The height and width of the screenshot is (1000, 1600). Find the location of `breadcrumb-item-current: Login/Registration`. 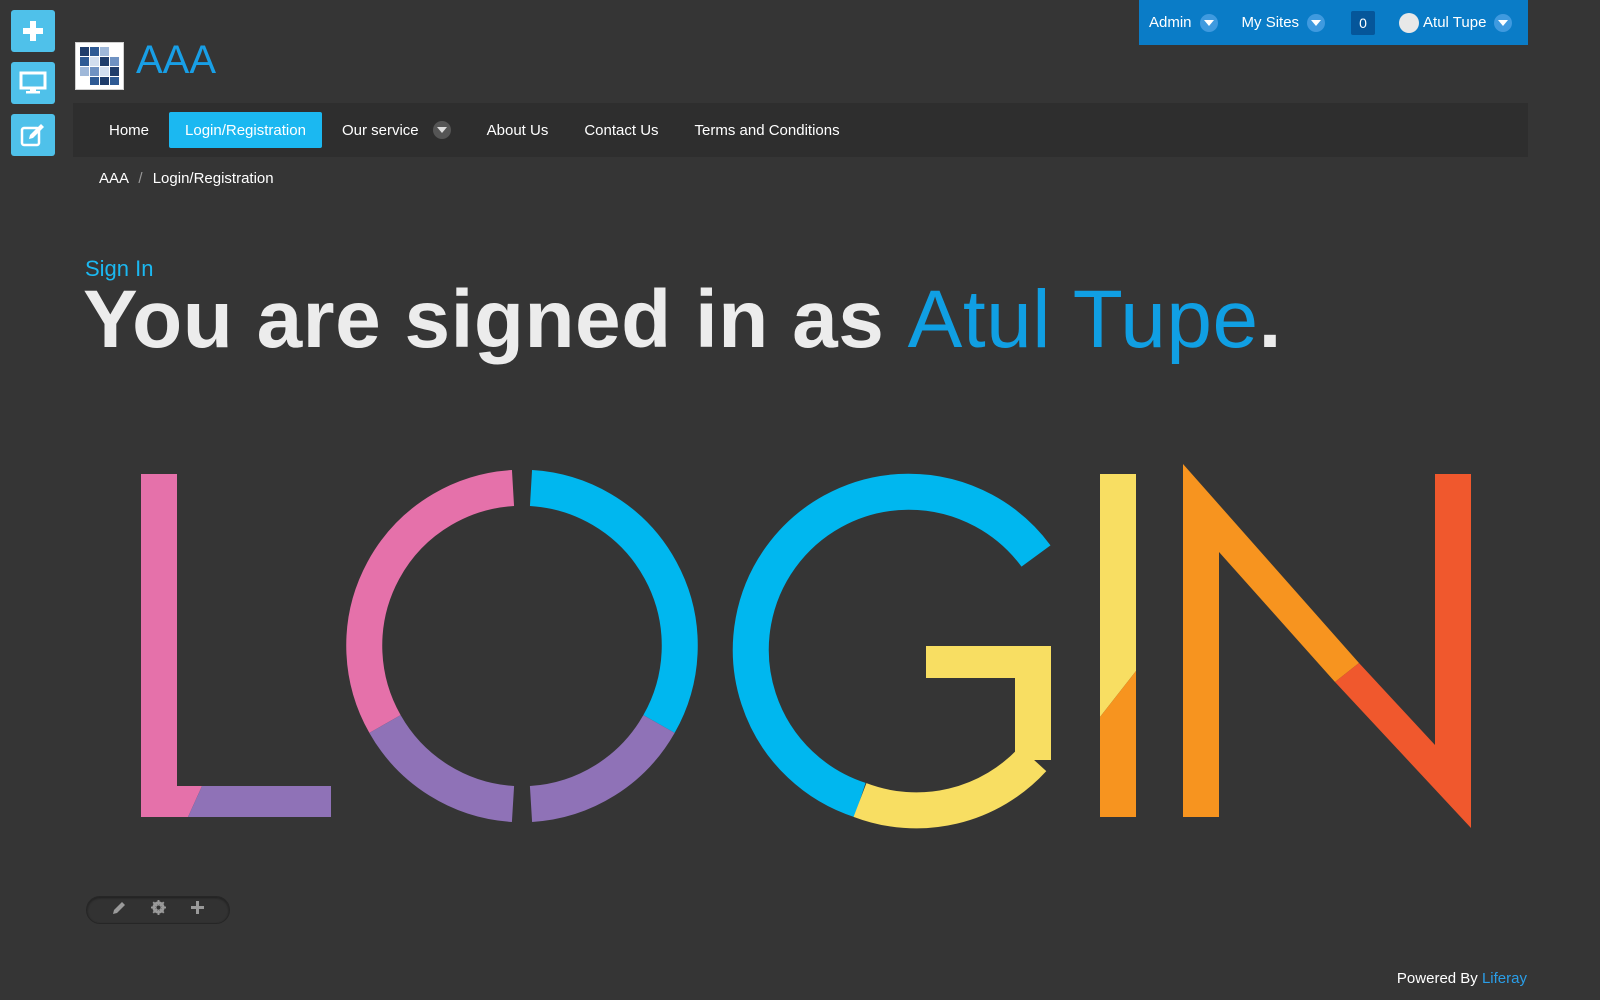

breadcrumb-item-current: Login/Registration is located at coordinates (213, 178).